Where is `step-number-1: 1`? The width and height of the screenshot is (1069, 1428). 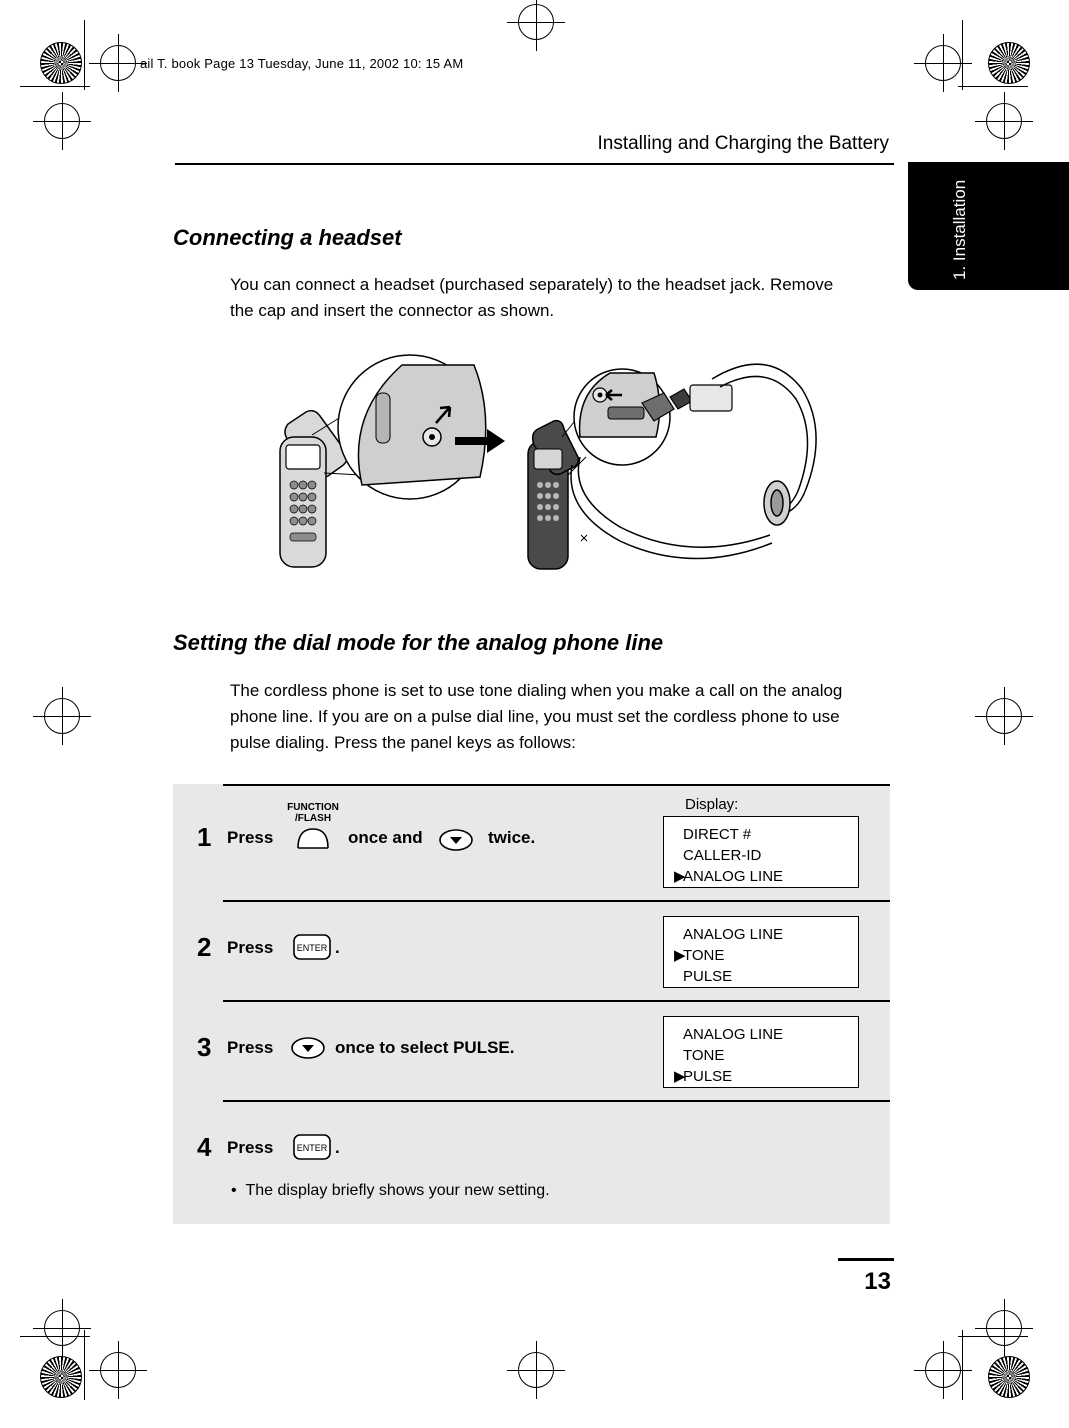 step-number-1: 1 is located at coordinates (204, 837).